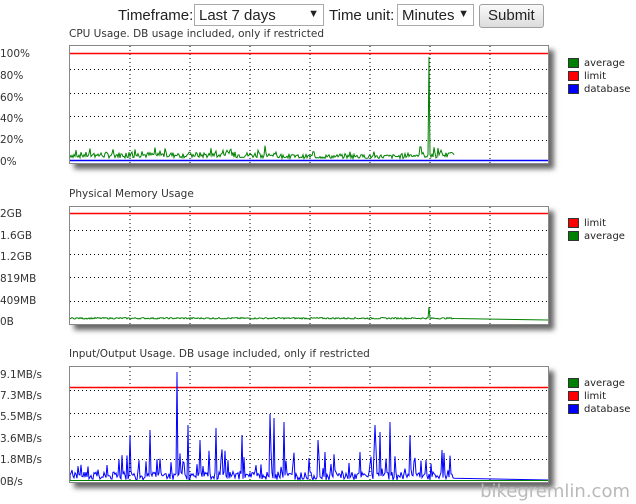 The image size is (636, 504). Describe the element at coordinates (12, 76) in the screenshot. I see `y-tick-label: 80%` at that location.